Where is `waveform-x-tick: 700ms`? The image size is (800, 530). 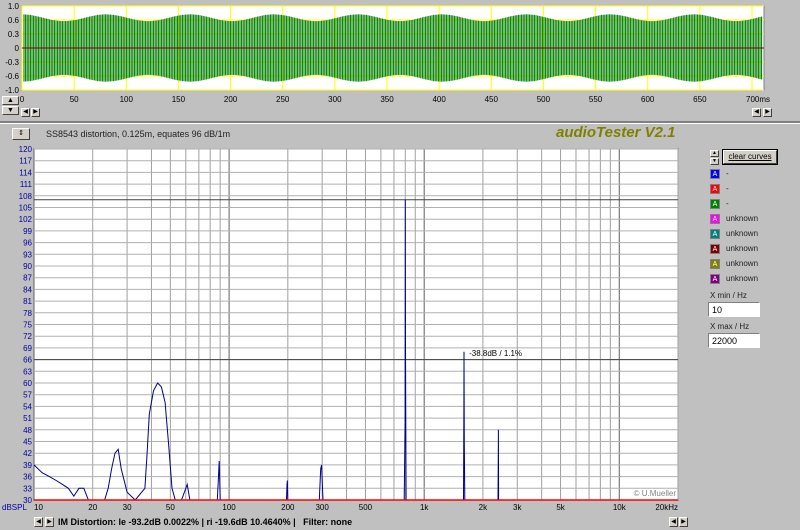 waveform-x-tick: 700ms is located at coordinates (758, 99).